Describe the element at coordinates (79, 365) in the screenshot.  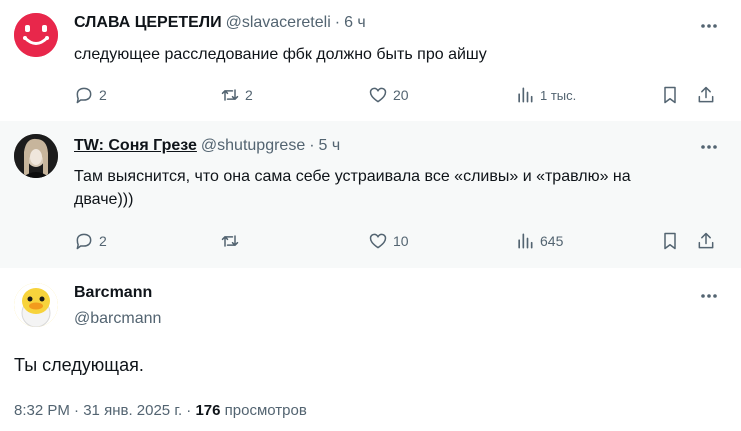
I see `tweet-text: Ты следующая.` at that location.